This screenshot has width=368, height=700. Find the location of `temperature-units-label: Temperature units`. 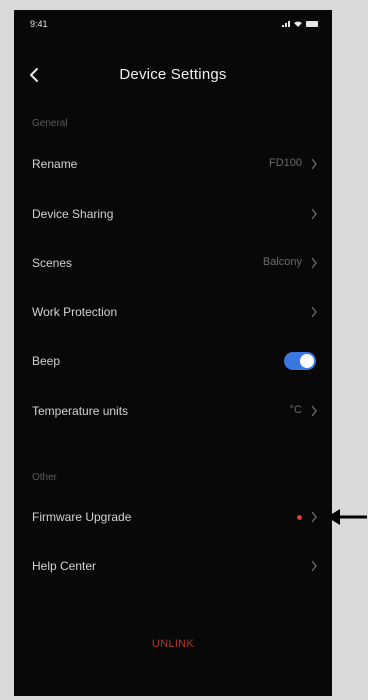

temperature-units-label: Temperature units is located at coordinates (80, 411).